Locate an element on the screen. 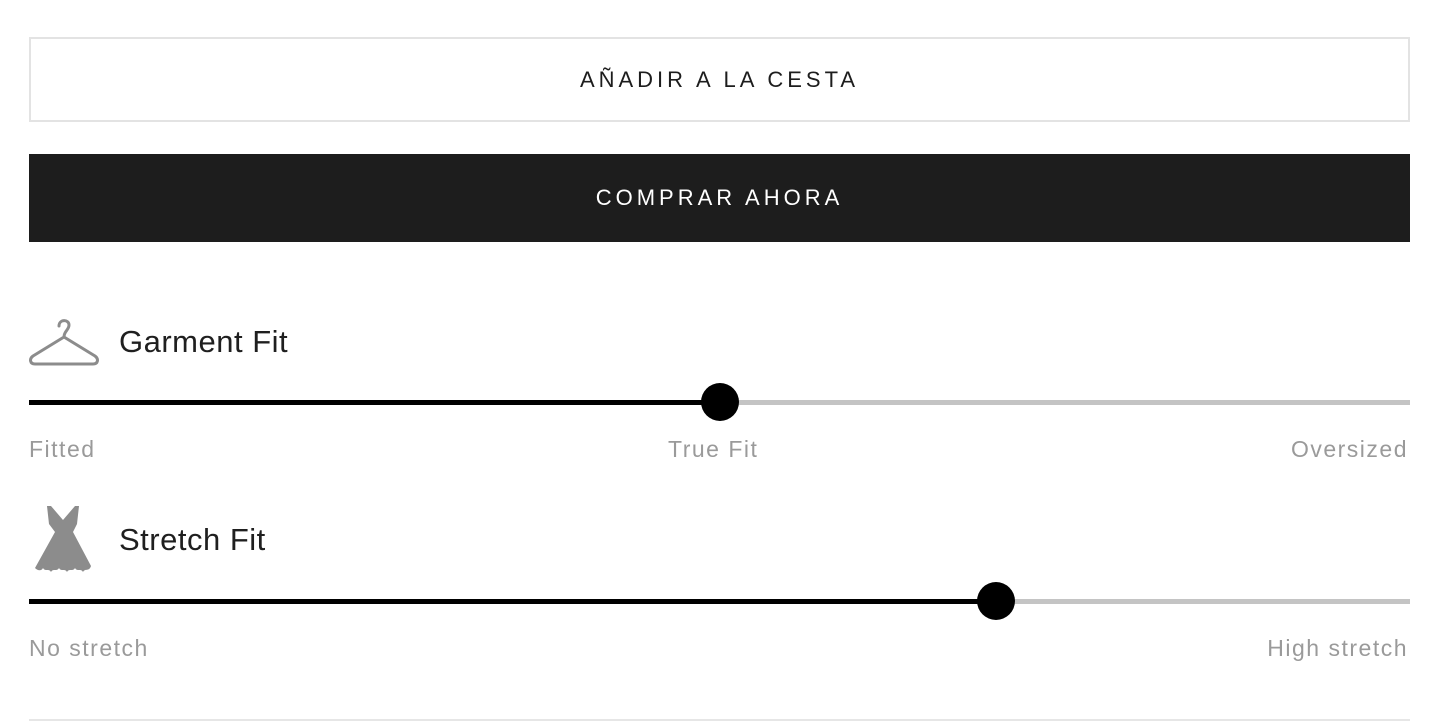 The height and width of the screenshot is (726, 1446). buy-now-button: COMPRAR AHORA is located at coordinates (719, 198).